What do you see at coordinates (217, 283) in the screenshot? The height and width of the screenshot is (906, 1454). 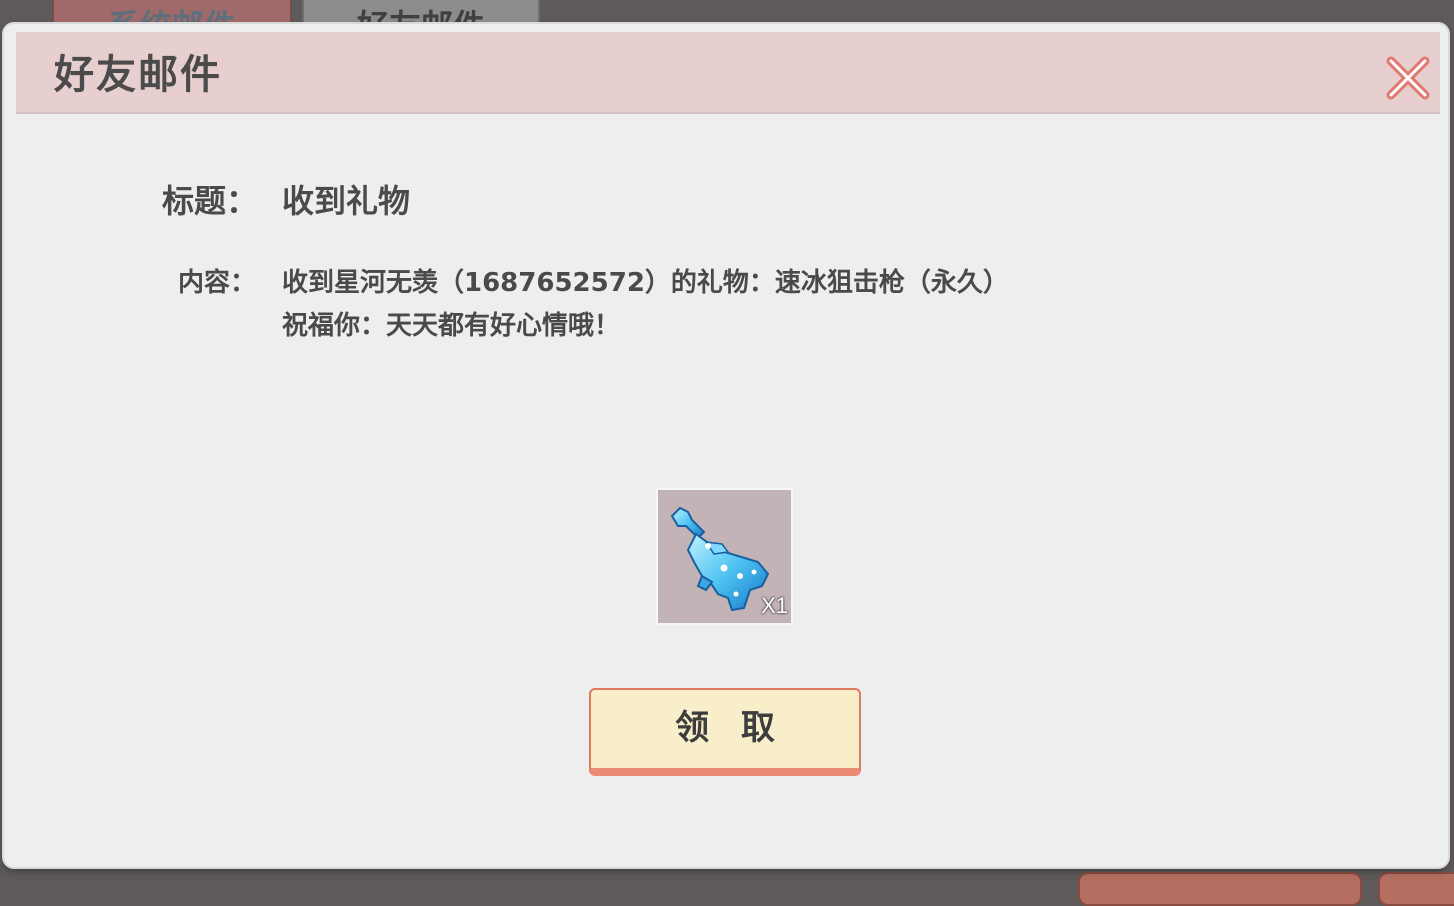 I see `mail-content-label: 内容：` at bounding box center [217, 283].